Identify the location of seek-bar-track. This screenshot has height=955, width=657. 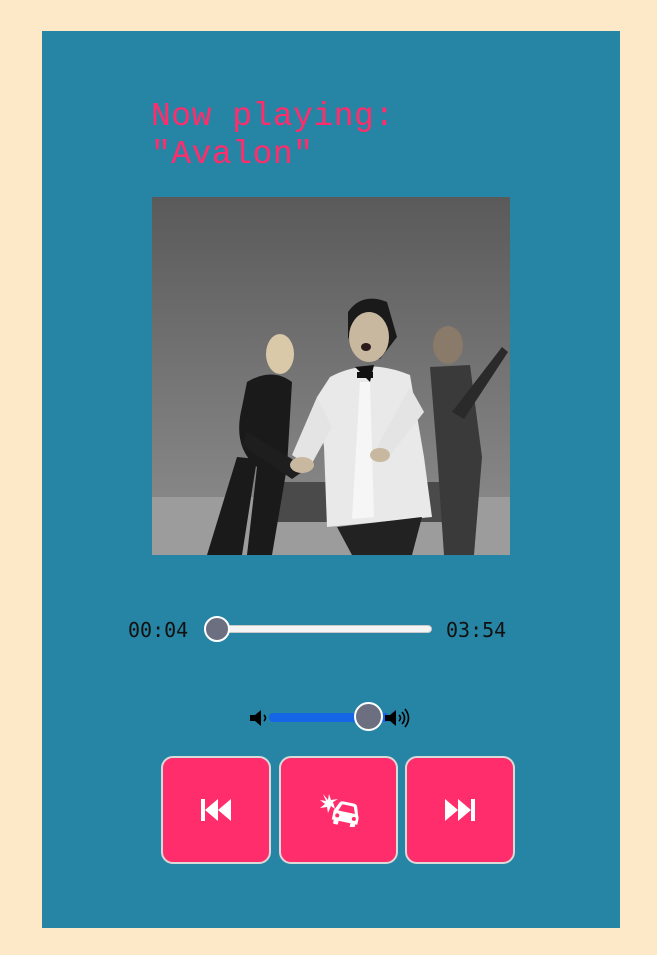
(320, 629).